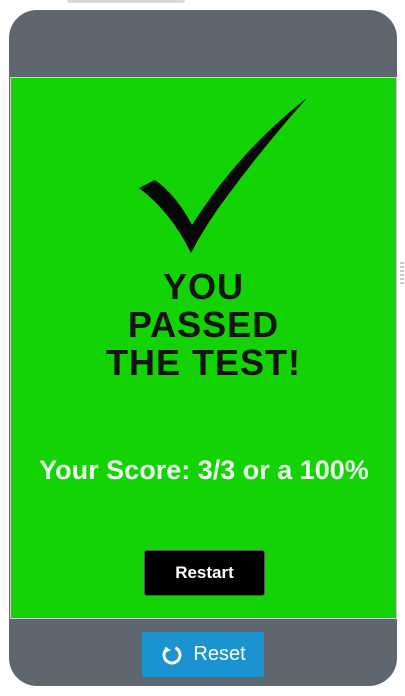 The image size is (405, 696). I want to click on reset-label: Reset, so click(219, 654).